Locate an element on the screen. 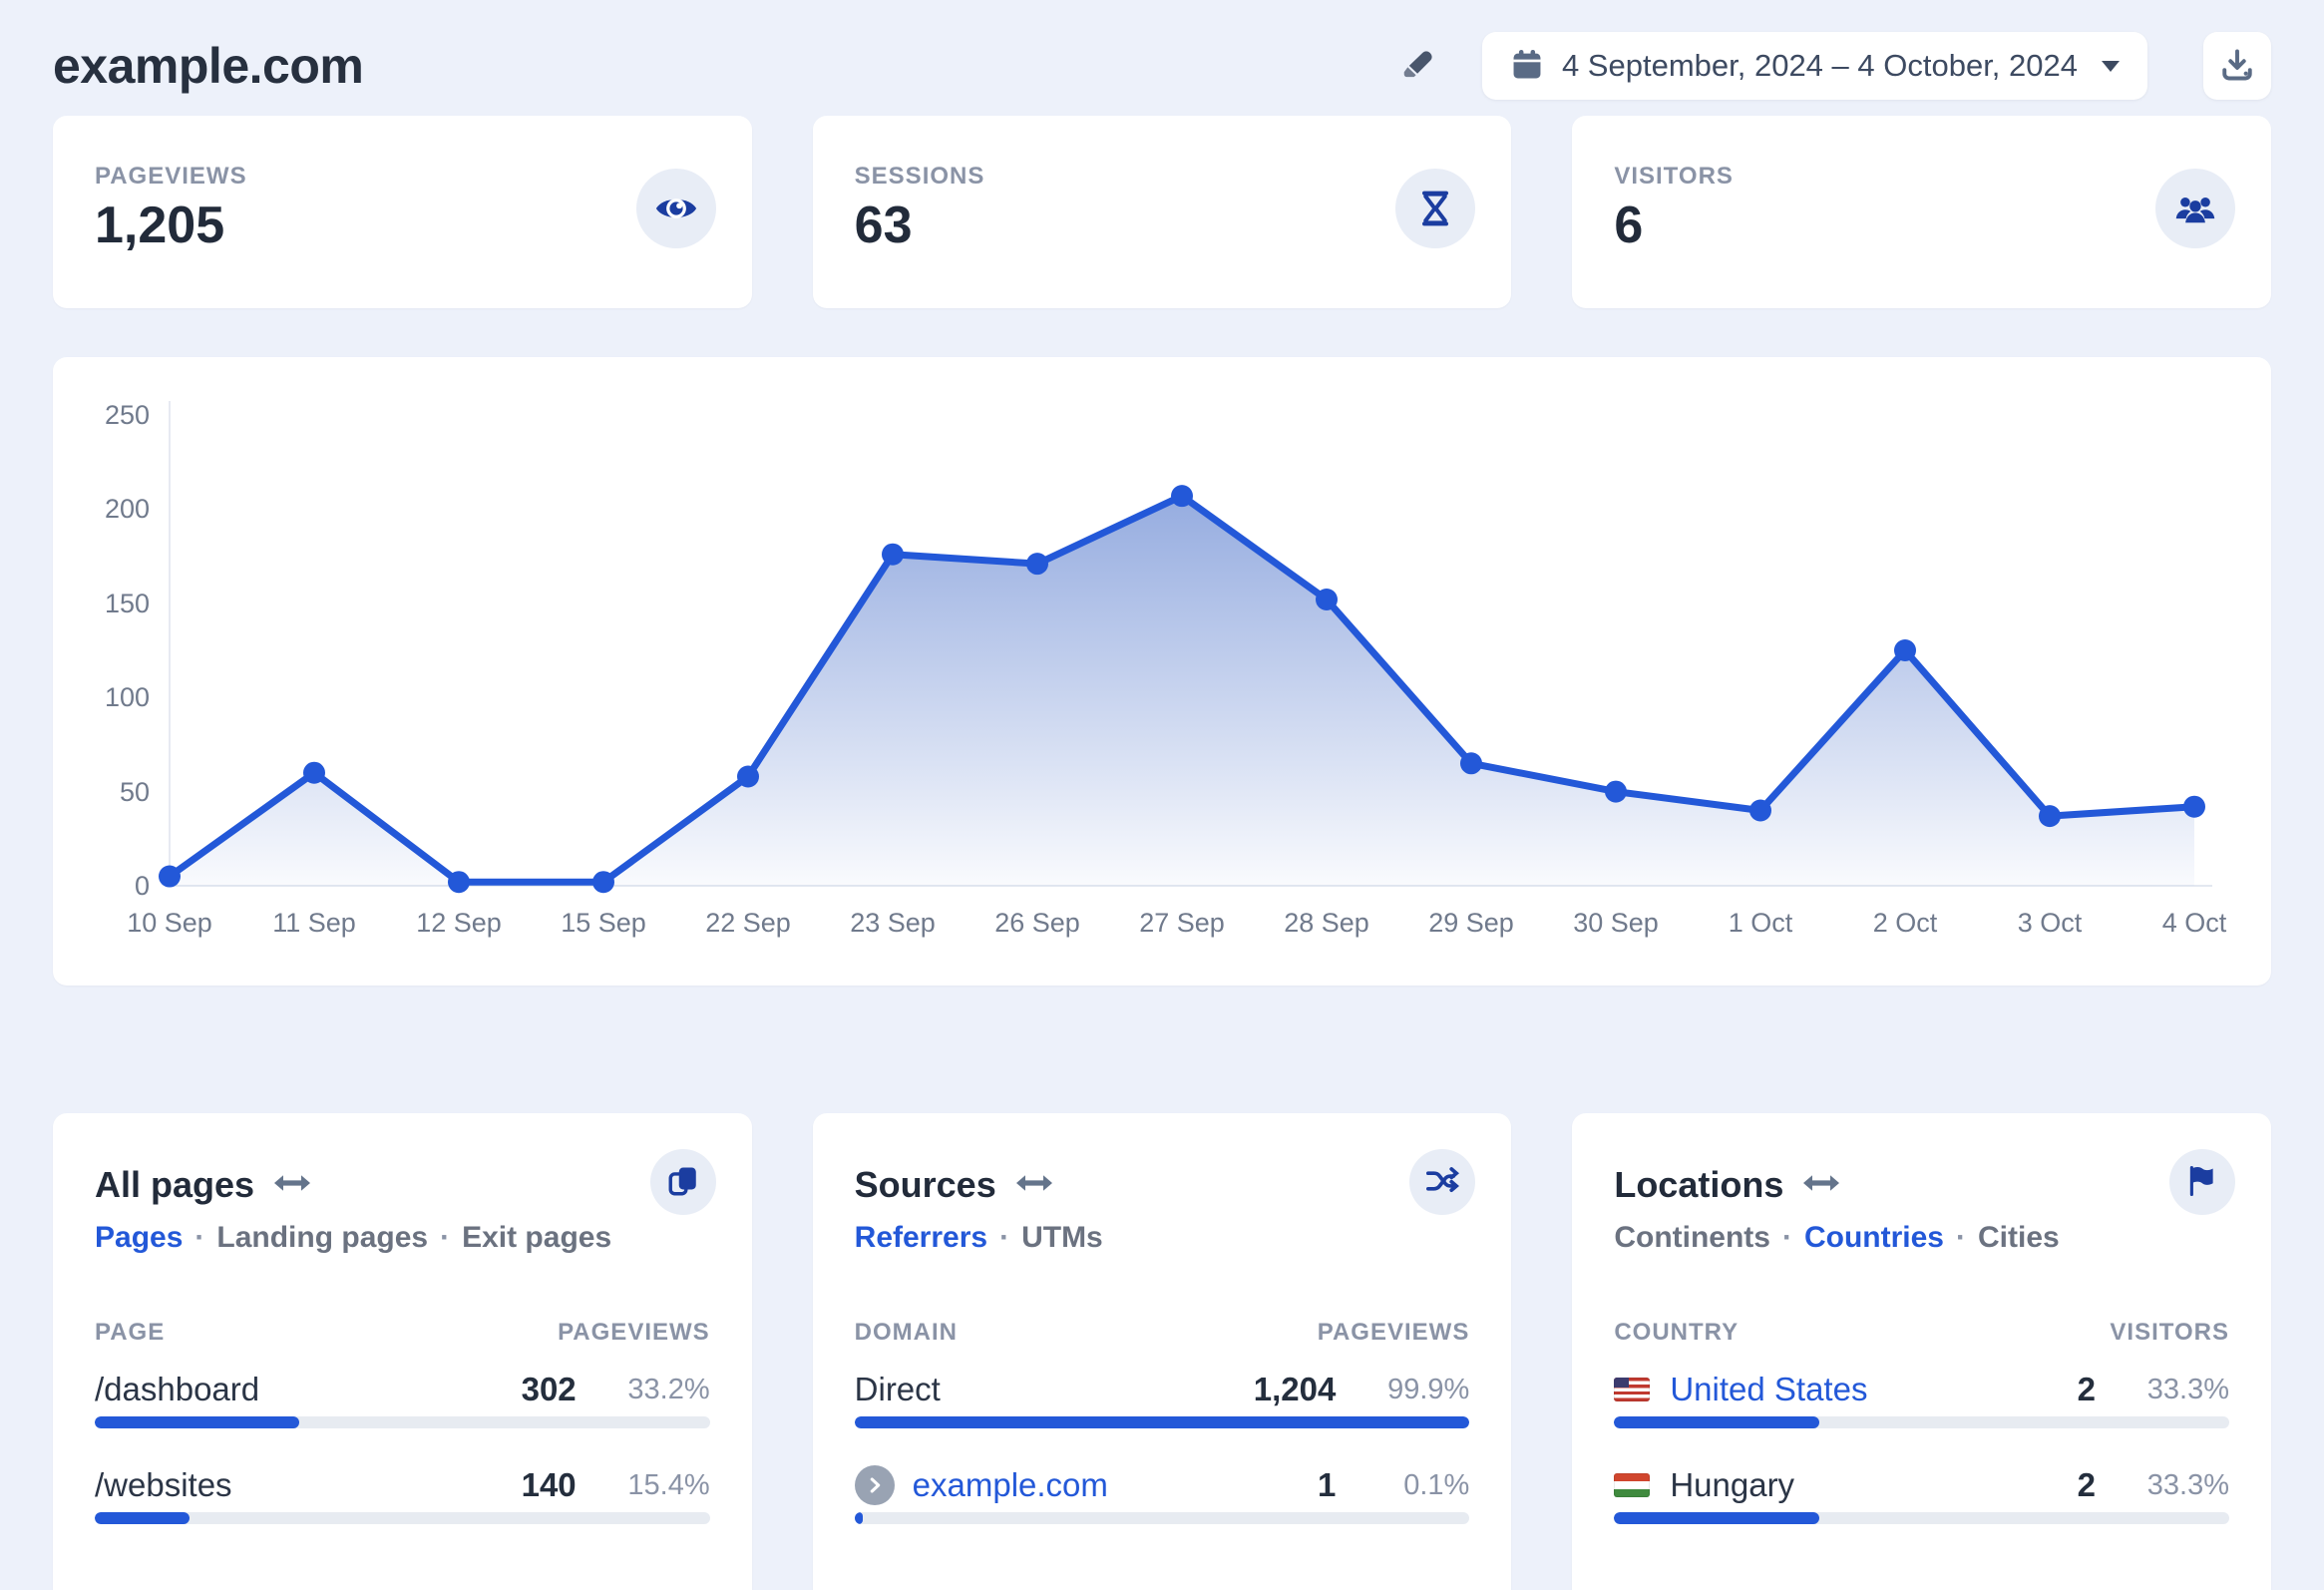 The image size is (2324, 1590). table-row: United States 2 33.3% is located at coordinates (1921, 1389).